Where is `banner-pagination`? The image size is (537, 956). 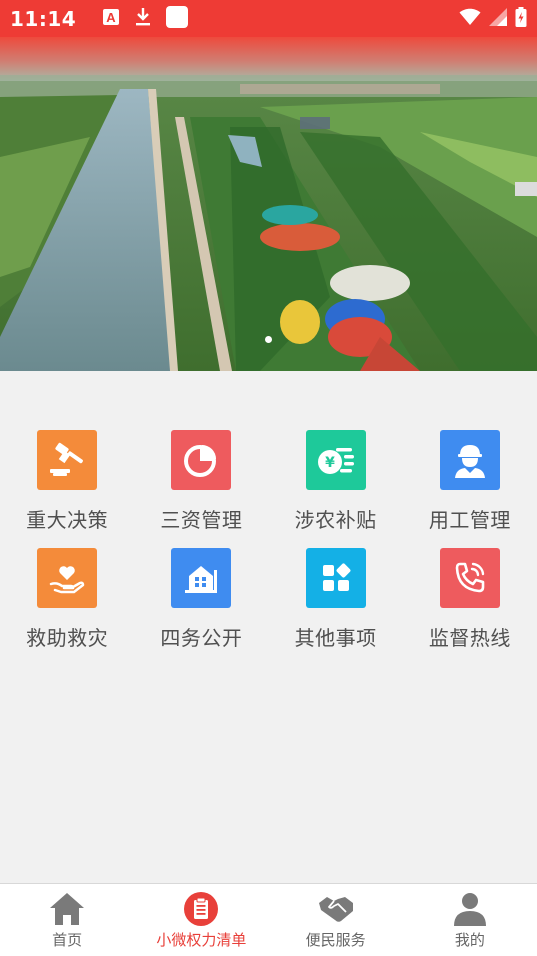
banner-pagination is located at coordinates (268, 339).